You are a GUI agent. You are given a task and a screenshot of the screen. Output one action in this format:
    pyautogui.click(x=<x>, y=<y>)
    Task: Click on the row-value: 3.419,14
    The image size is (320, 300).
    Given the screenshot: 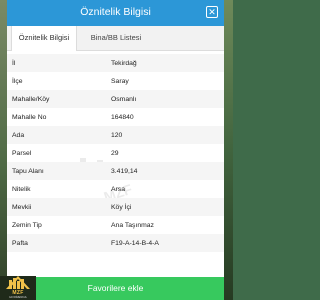 What is the action you would take?
    pyautogui.click(x=124, y=171)
    